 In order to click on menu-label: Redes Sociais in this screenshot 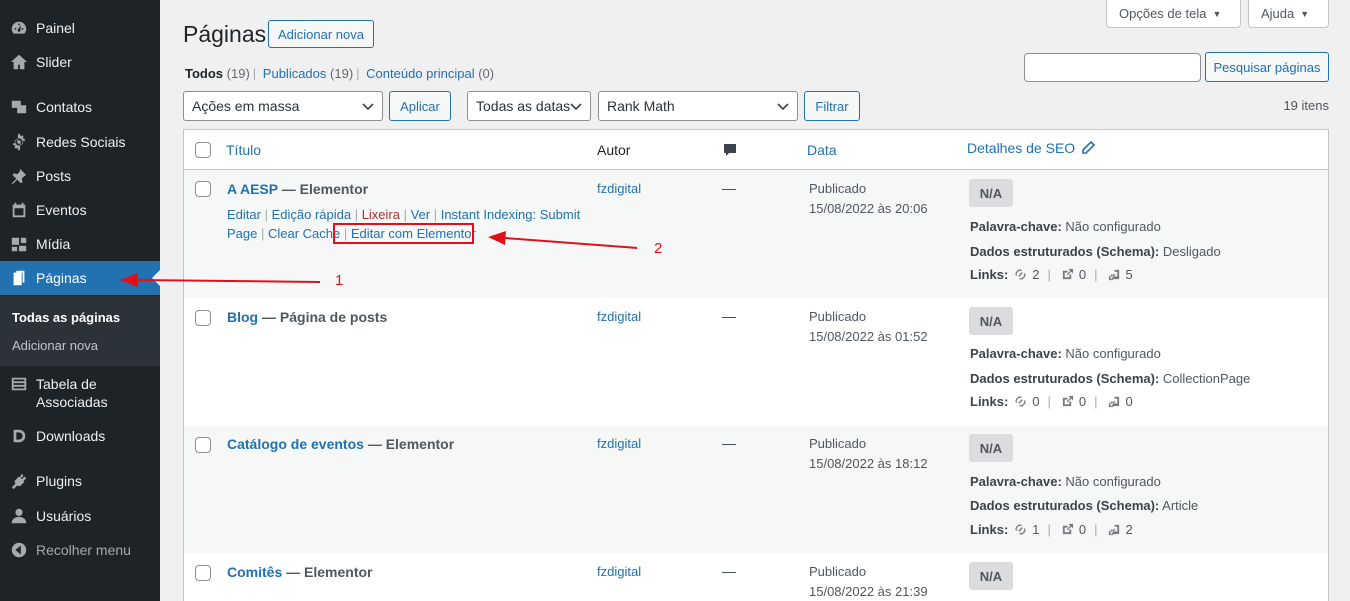, I will do `click(81, 142)`.